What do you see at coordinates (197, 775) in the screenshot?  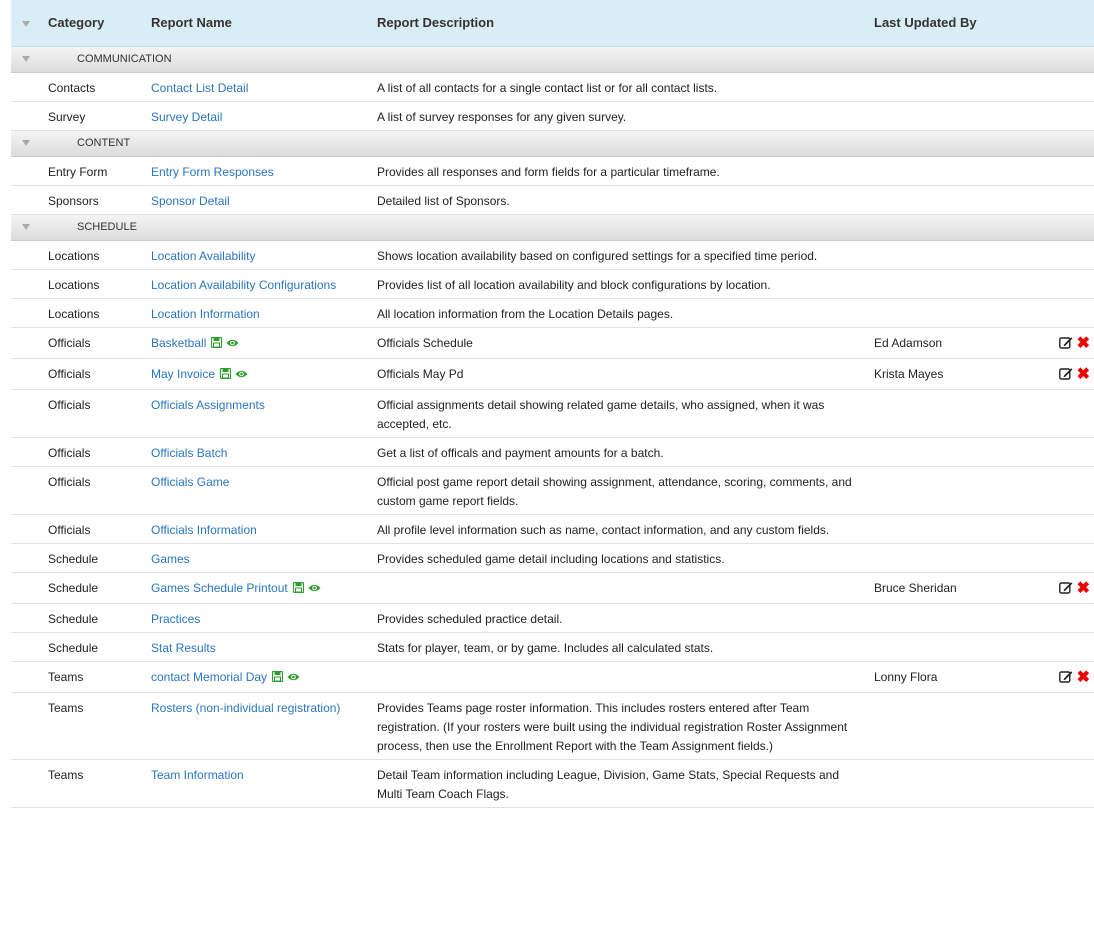 I see `report-name-link: Team Information` at bounding box center [197, 775].